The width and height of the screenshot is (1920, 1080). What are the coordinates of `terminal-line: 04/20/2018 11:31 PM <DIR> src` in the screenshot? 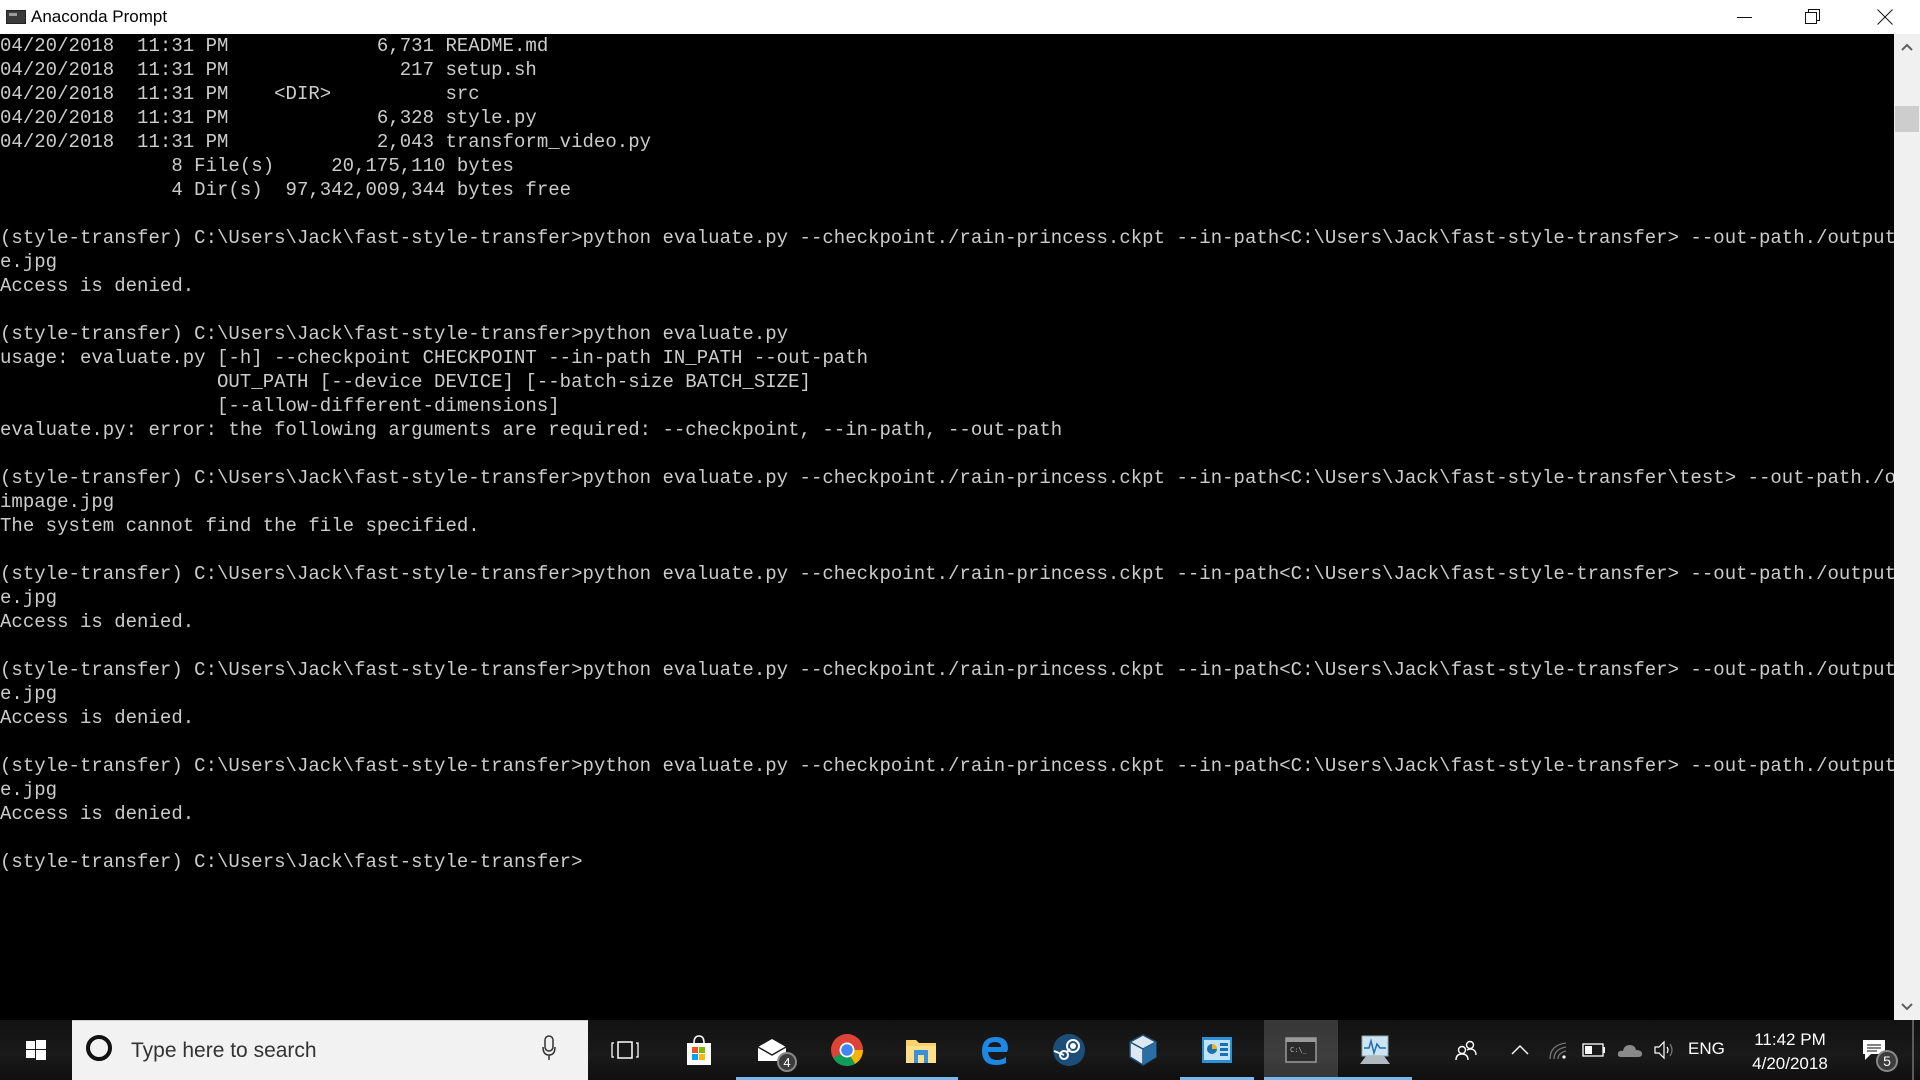 It's located at (240, 94).